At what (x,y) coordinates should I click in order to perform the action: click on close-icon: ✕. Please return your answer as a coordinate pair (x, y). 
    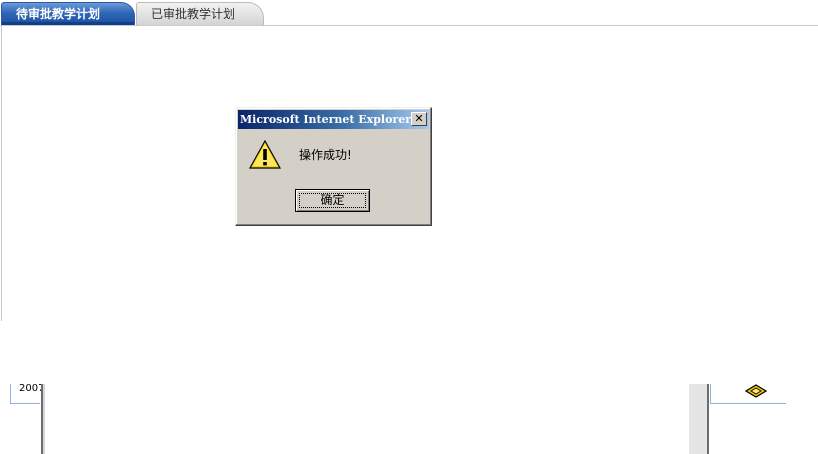
    Looking at the image, I should click on (419, 118).